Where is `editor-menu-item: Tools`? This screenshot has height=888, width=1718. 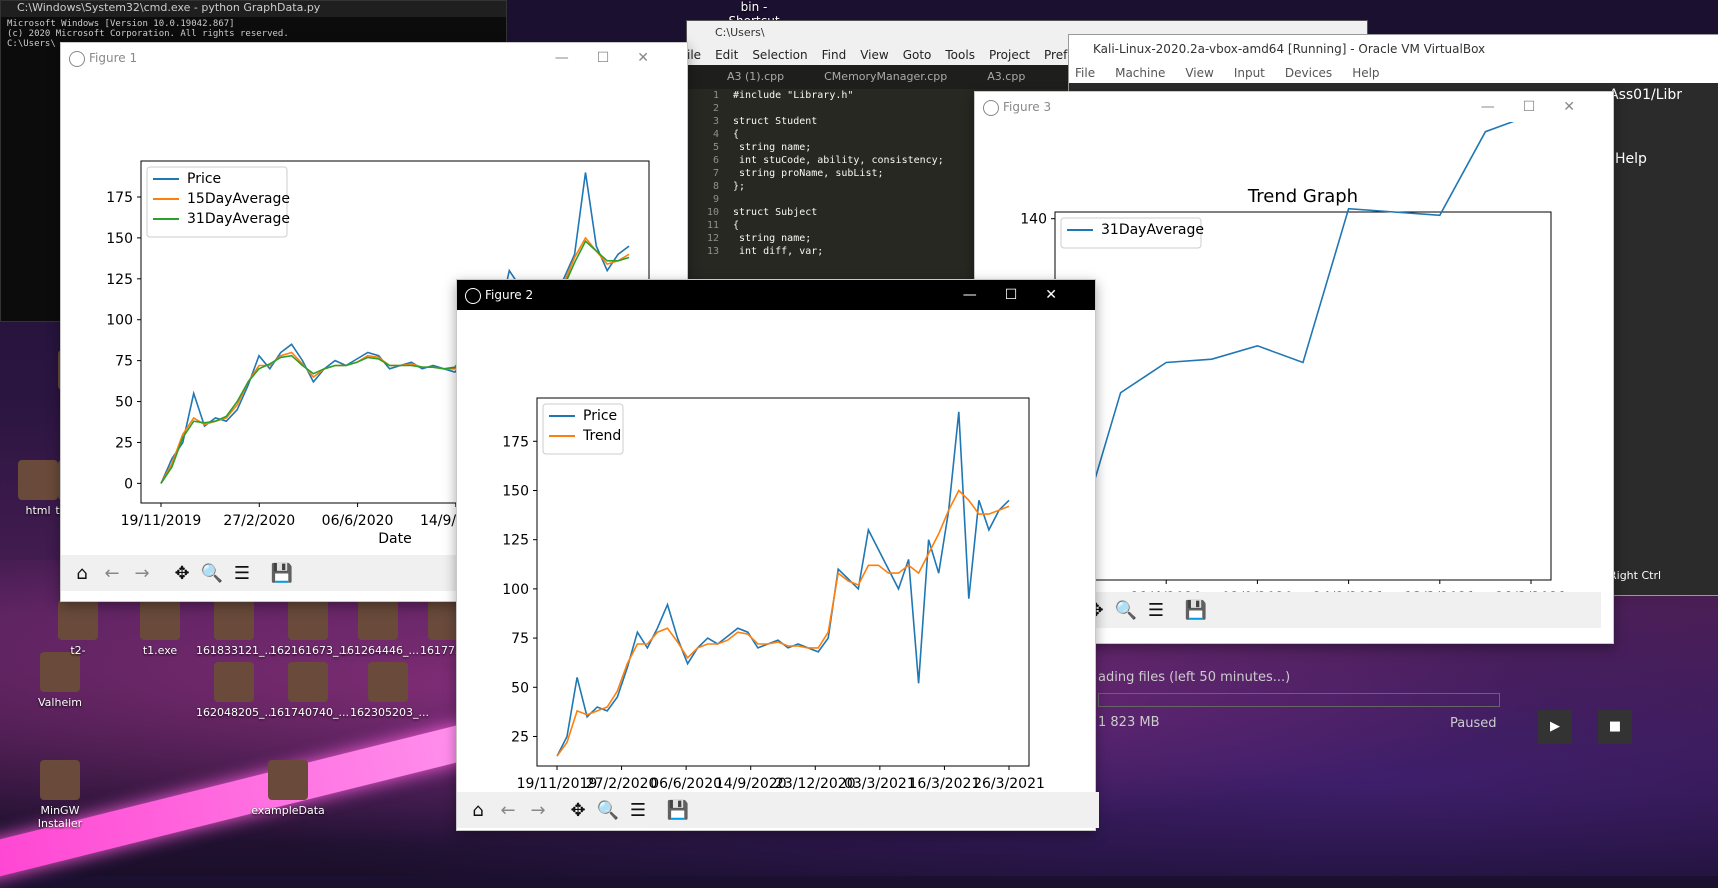 editor-menu-item: Tools is located at coordinates (960, 55).